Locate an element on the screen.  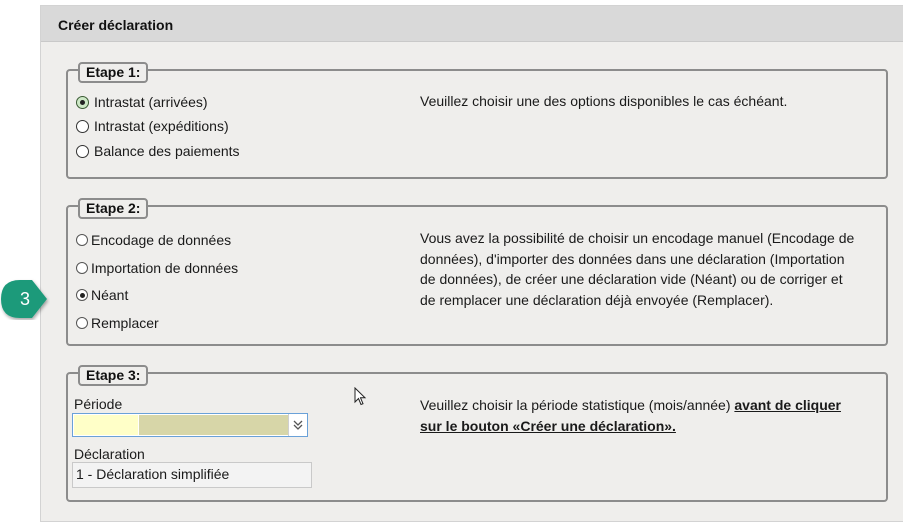
mouse-cursor-icon is located at coordinates (360, 396).